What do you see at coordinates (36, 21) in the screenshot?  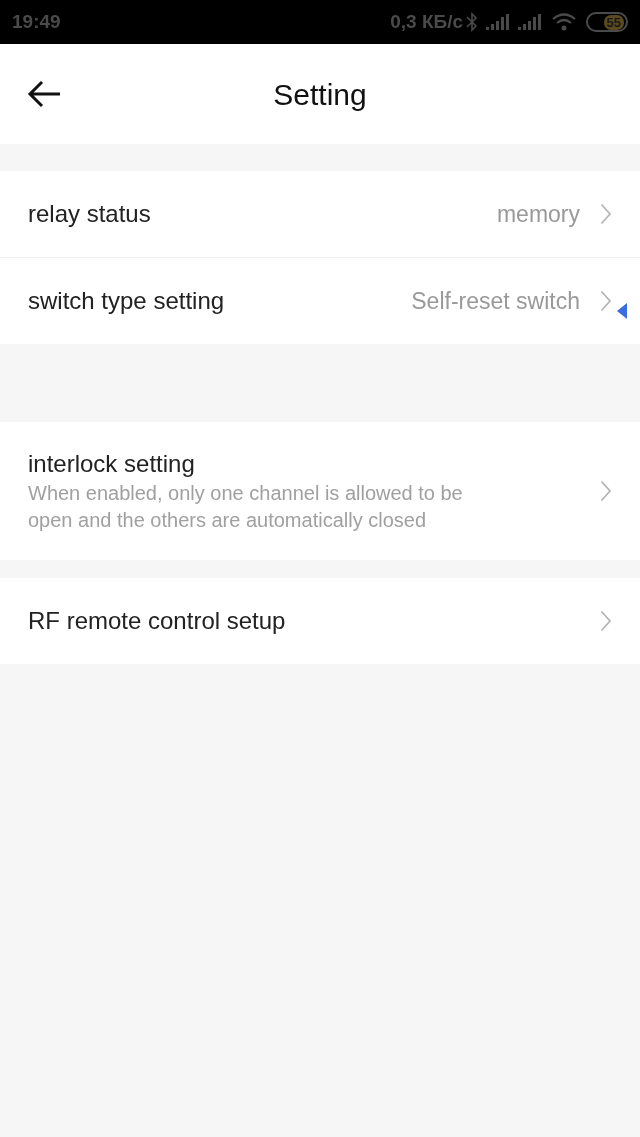 I see `status-time: 19:49` at bounding box center [36, 21].